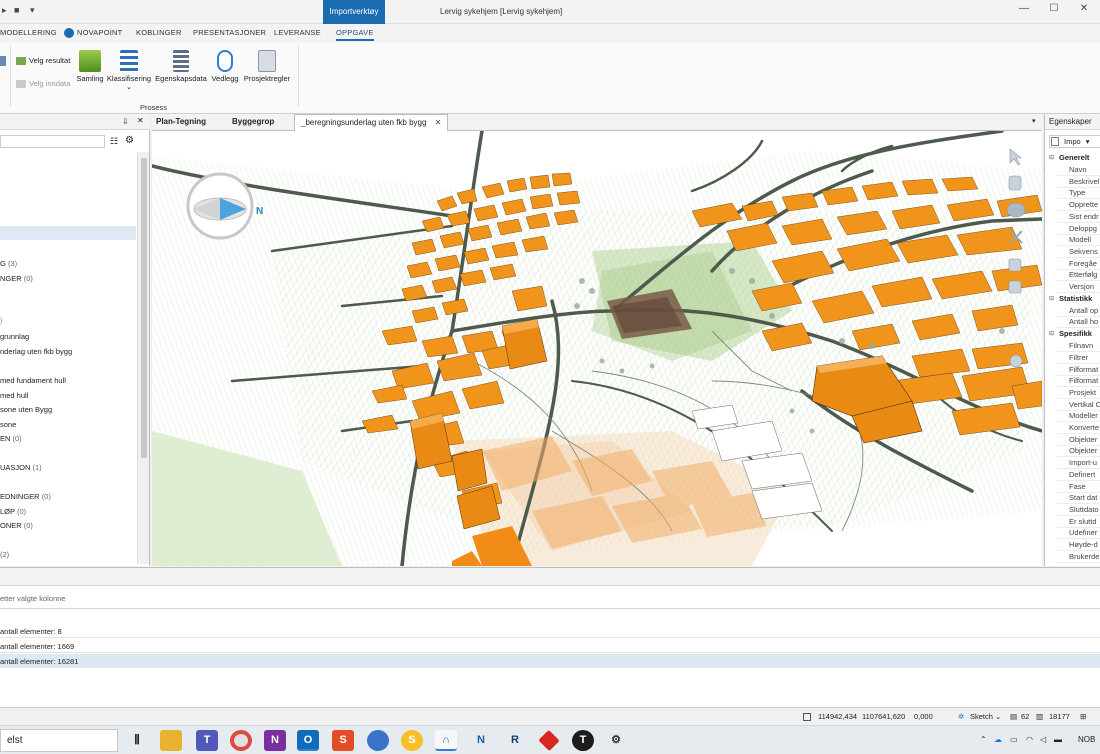  Describe the element at coordinates (1083, 321) in the screenshot. I see `property-row: Antall ho` at that location.